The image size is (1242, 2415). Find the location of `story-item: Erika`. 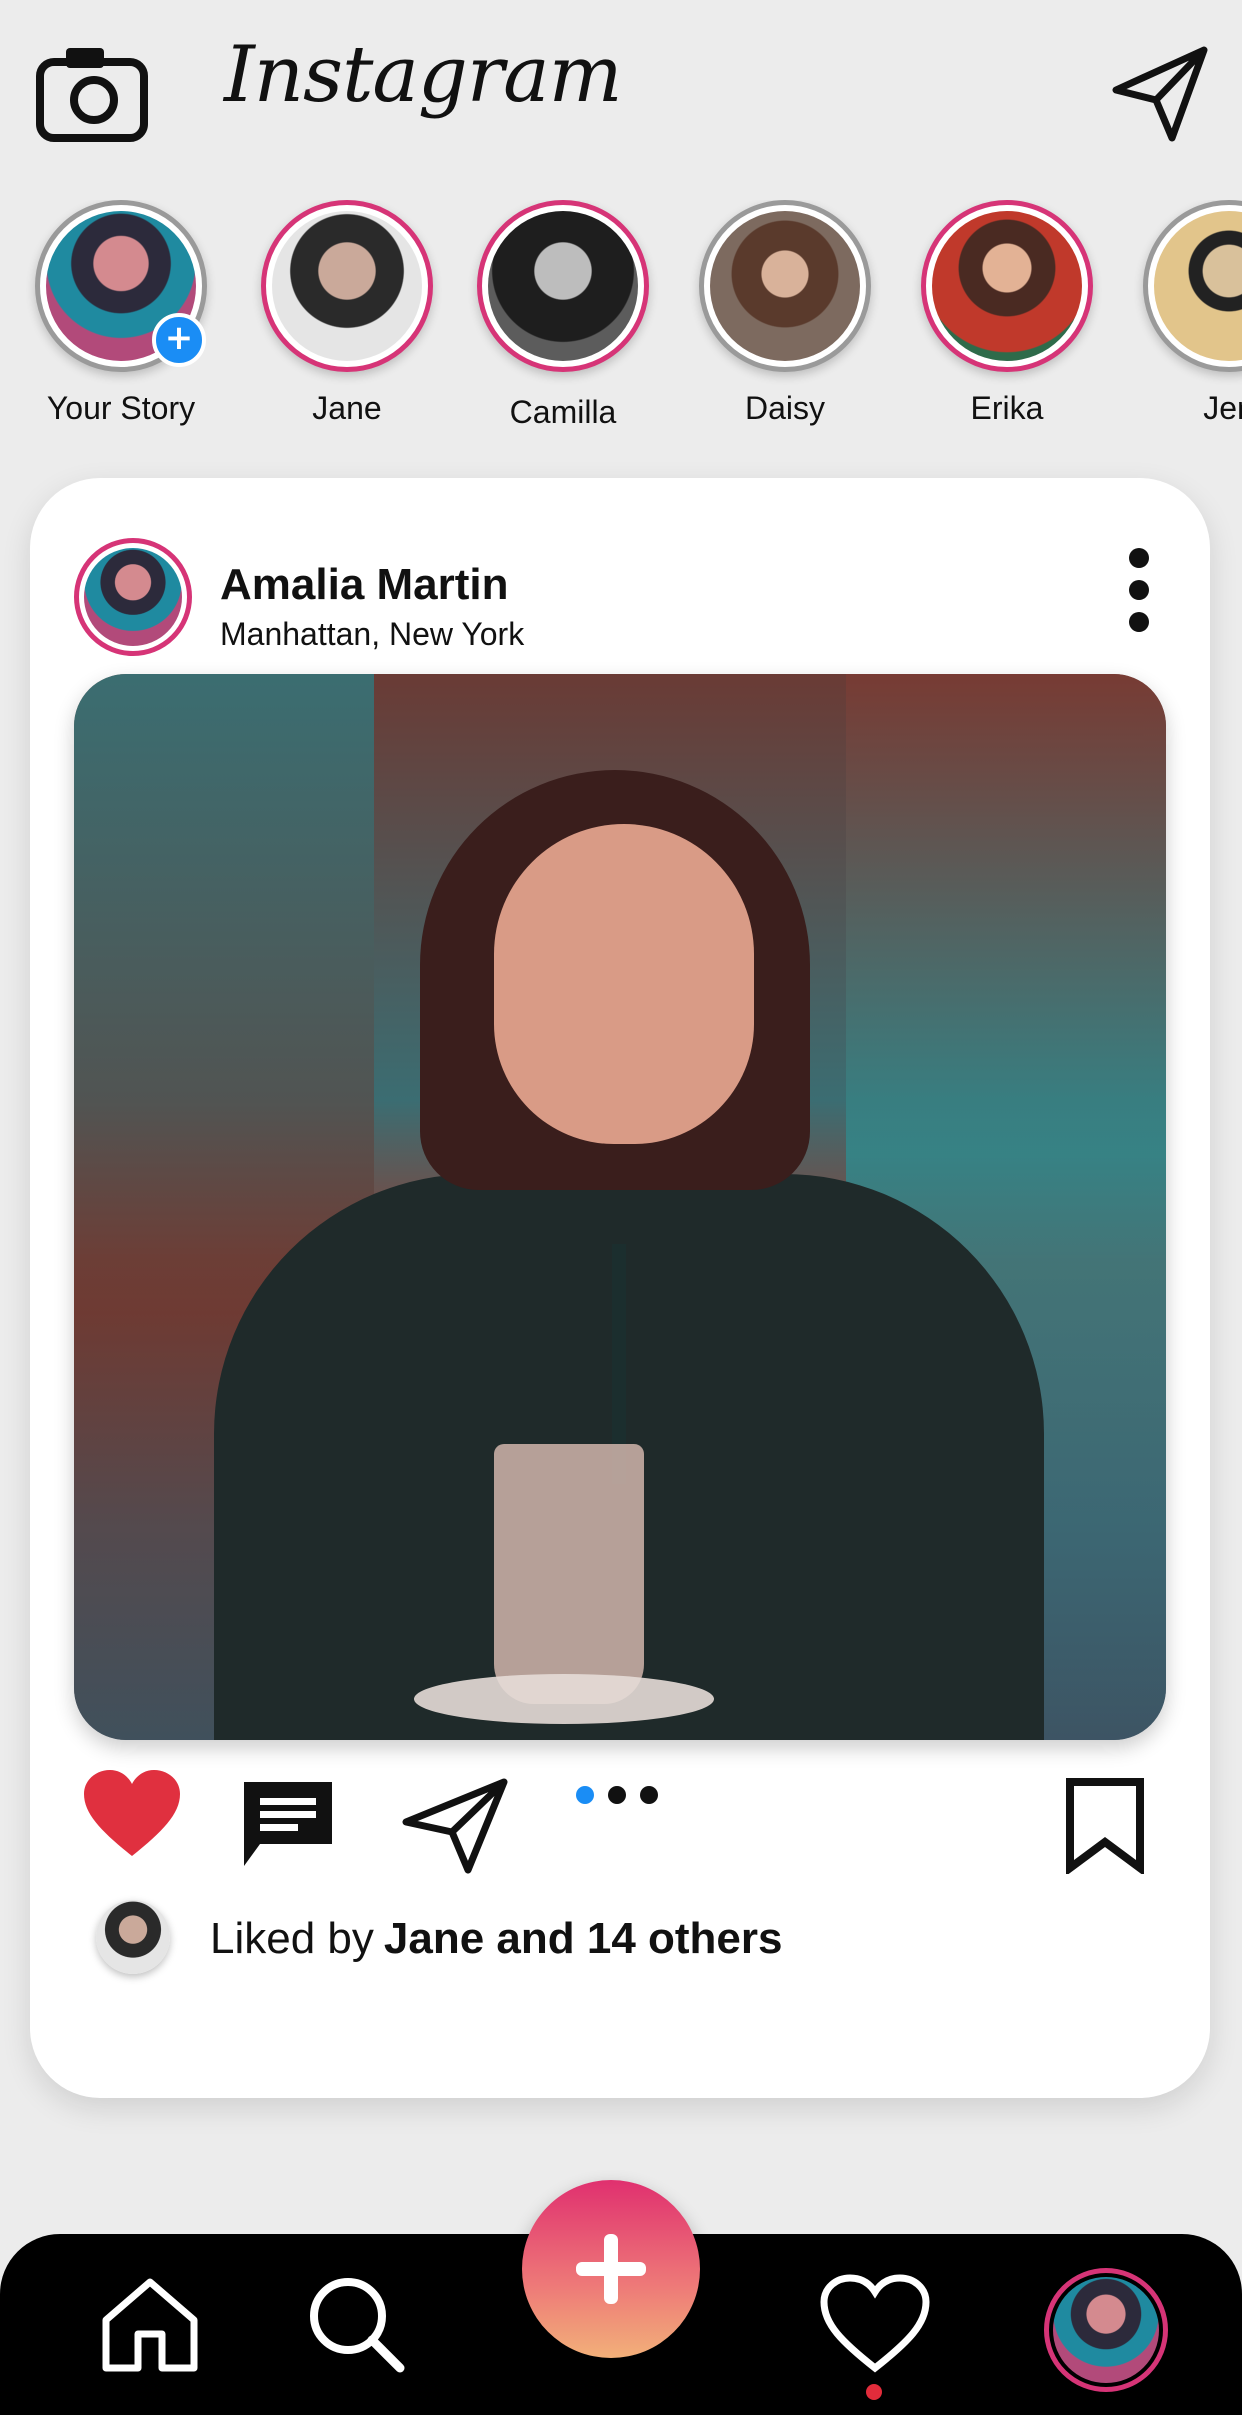

story-item: Erika is located at coordinates (1007, 313).